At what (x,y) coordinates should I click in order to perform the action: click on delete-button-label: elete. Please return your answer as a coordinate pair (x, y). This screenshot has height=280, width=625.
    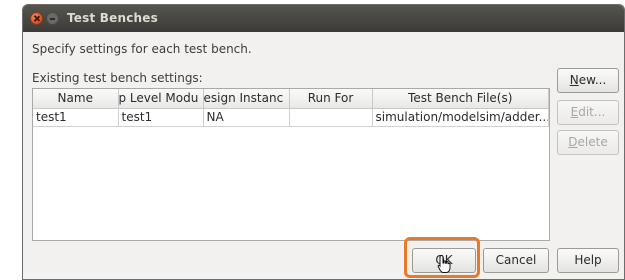
    Looking at the image, I should click on (592, 142).